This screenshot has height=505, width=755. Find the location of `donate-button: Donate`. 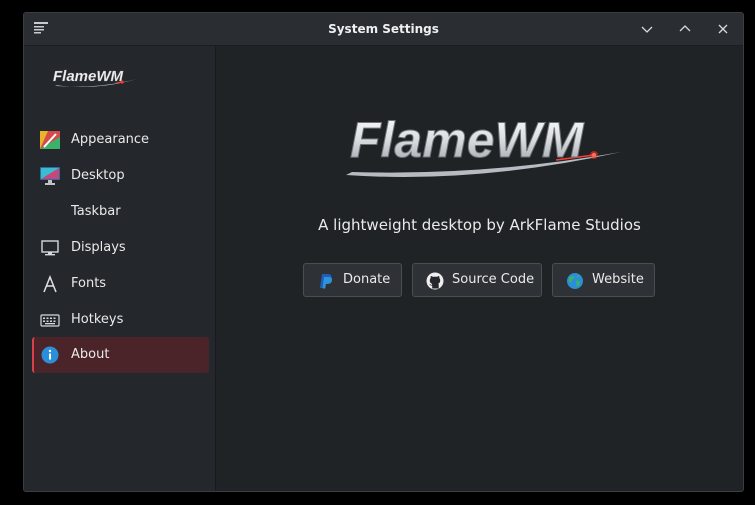

donate-button: Donate is located at coordinates (352, 280).